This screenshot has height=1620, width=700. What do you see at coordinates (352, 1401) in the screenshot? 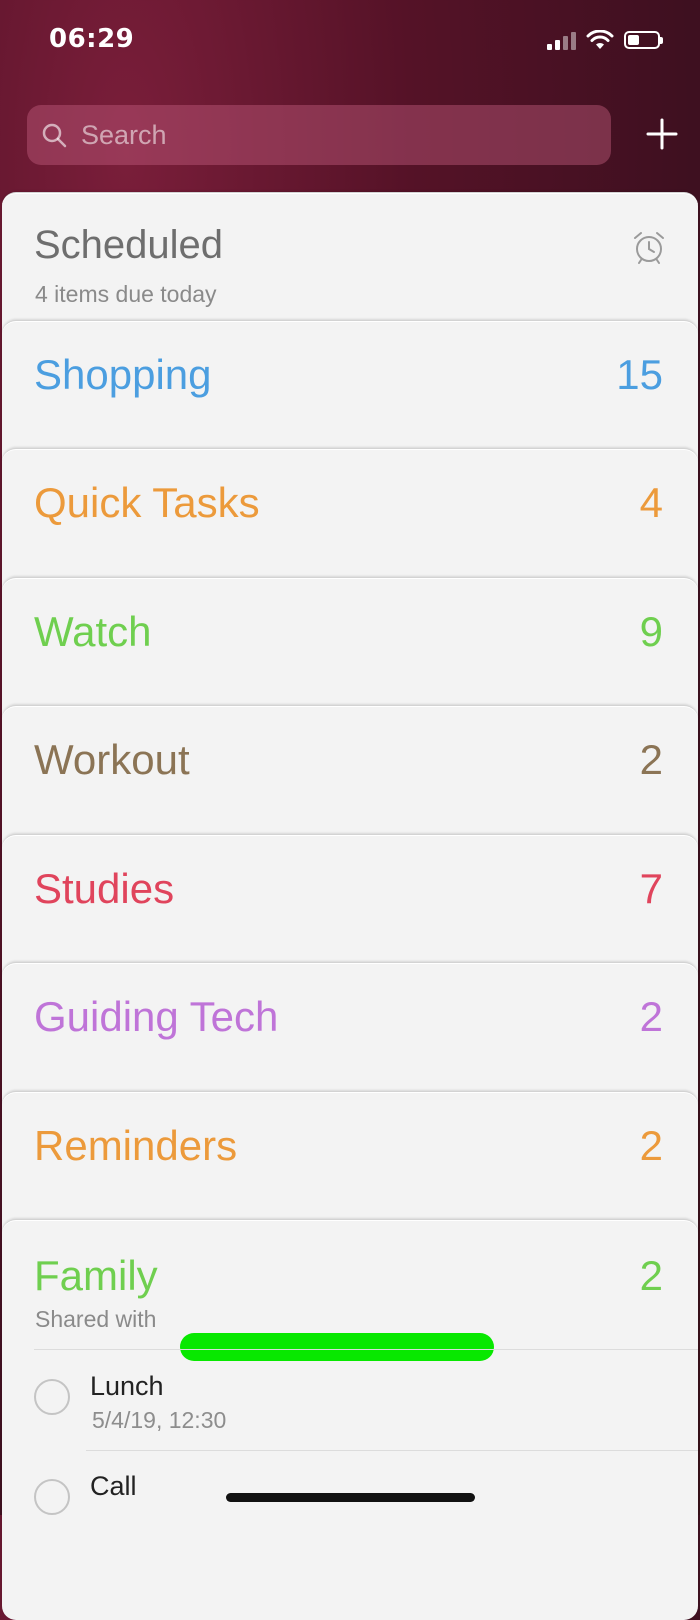
I see `reminder-item: Lunch 5/4/19, 12:30` at bounding box center [352, 1401].